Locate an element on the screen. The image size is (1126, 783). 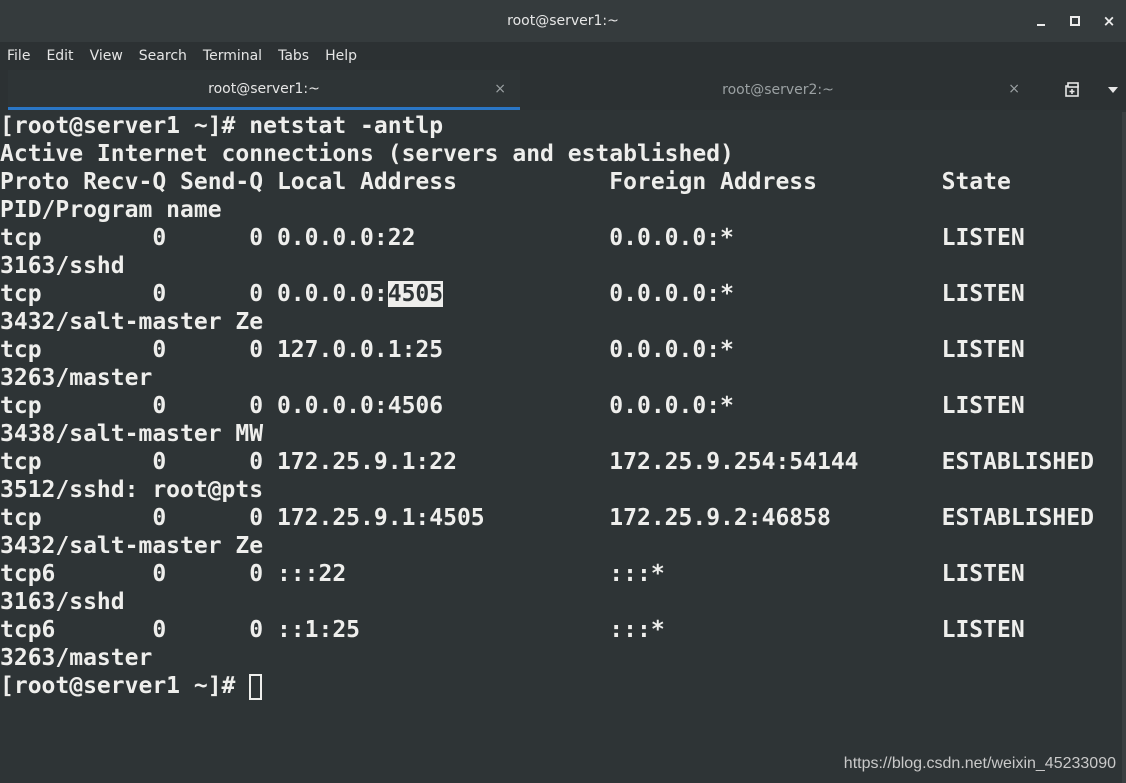
terminal-line: tcp 0 0 0.0.0.0:22 0.0.0.0:* LISTEN is located at coordinates (512, 238).